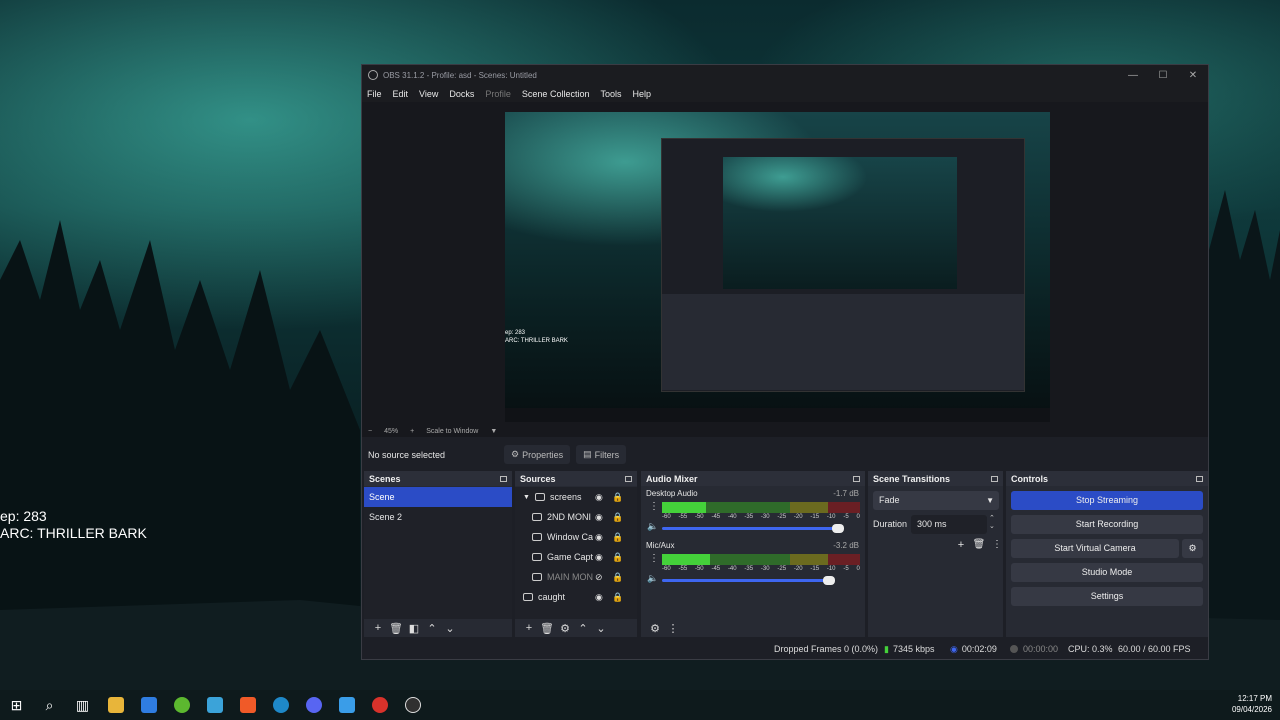 The image size is (1280, 720). I want to click on system-clock: 12:17 PM 09/04/2026, so click(1252, 704).